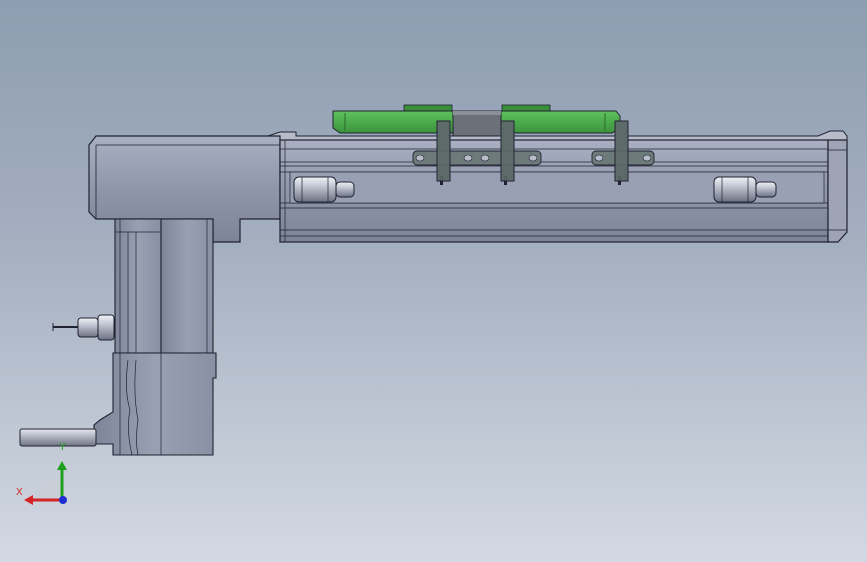 This screenshot has width=867, height=562. What do you see at coordinates (62, 447) in the screenshot?
I see `triad-y-label: Y` at bounding box center [62, 447].